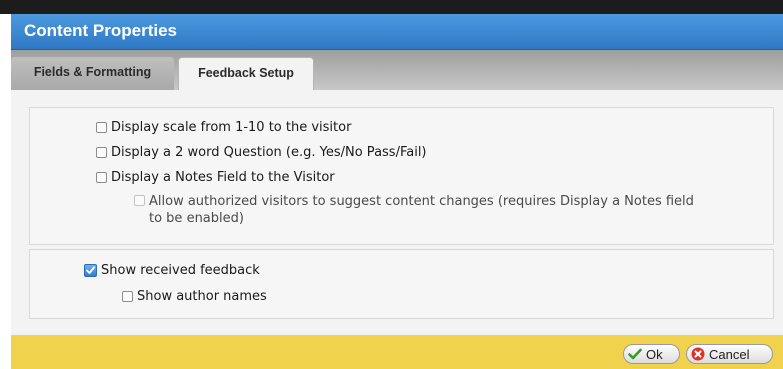  Describe the element at coordinates (223, 177) in the screenshot. I see `notes-field-label: Display a Notes Field to the Visitor` at that location.